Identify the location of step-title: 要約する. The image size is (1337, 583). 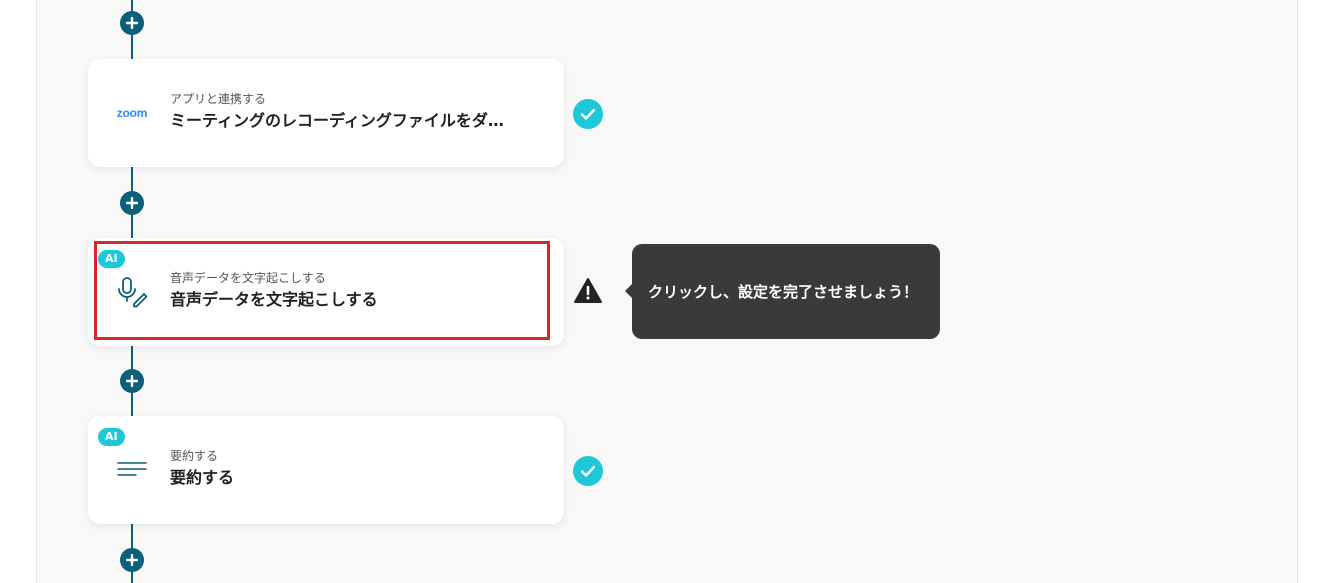
(202, 477).